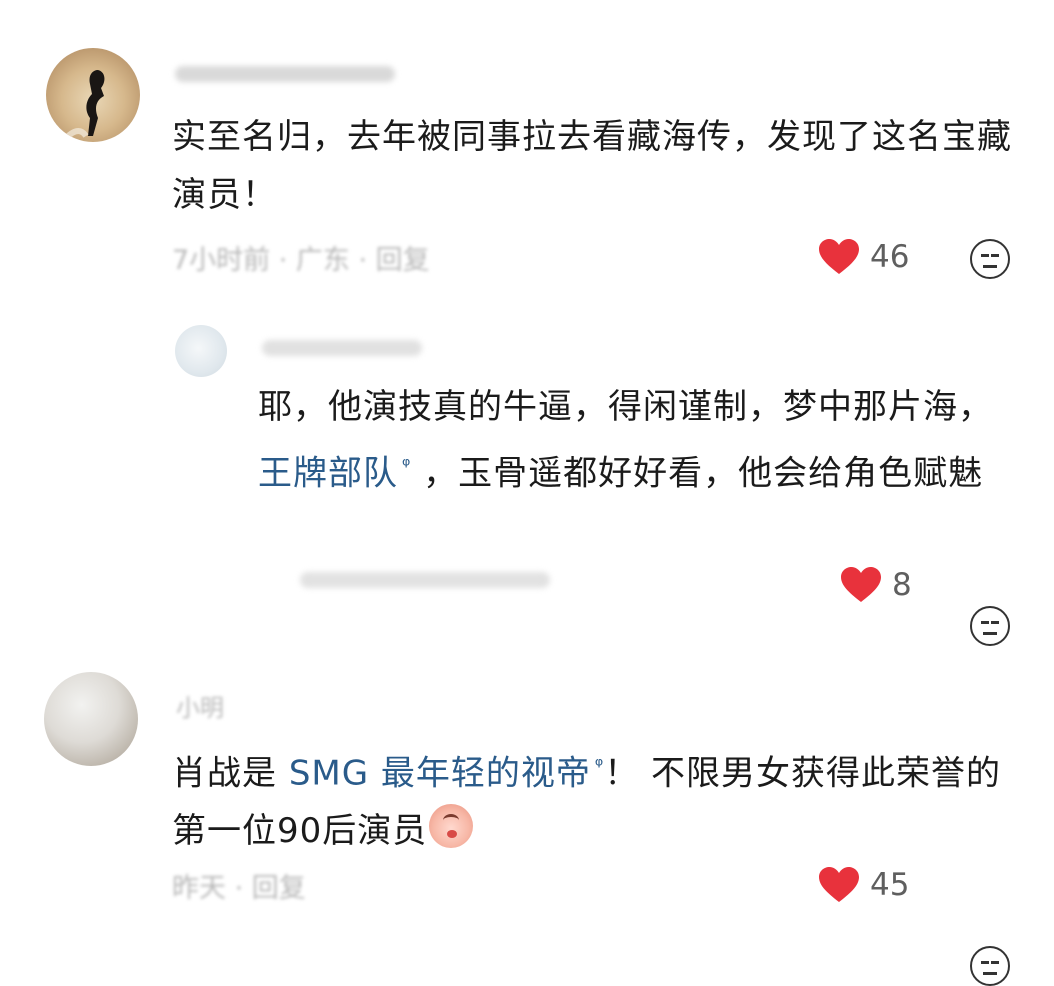  Describe the element at coordinates (592, 166) in the screenshot. I see `comment-text: 实至名归，去年被同事拉去看藏海传，发现了这名宝藏演员！` at that location.